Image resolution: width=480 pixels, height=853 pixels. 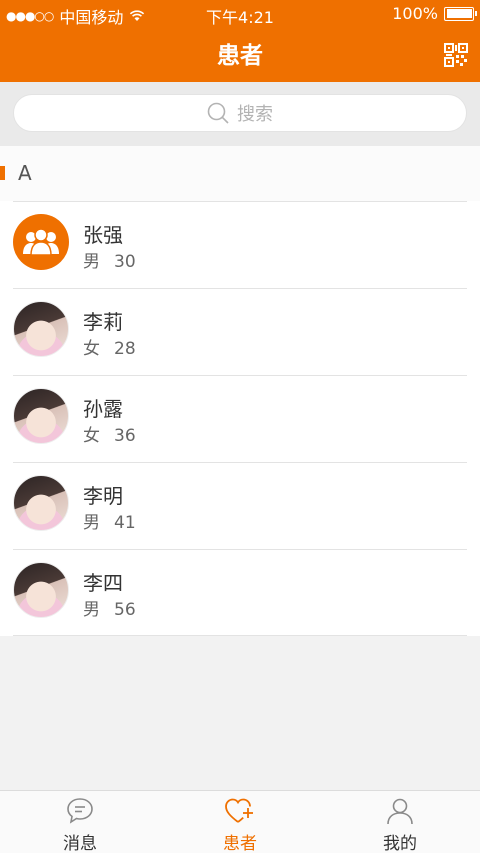 What do you see at coordinates (460, 13) in the screenshot?
I see `battery-icon` at bounding box center [460, 13].